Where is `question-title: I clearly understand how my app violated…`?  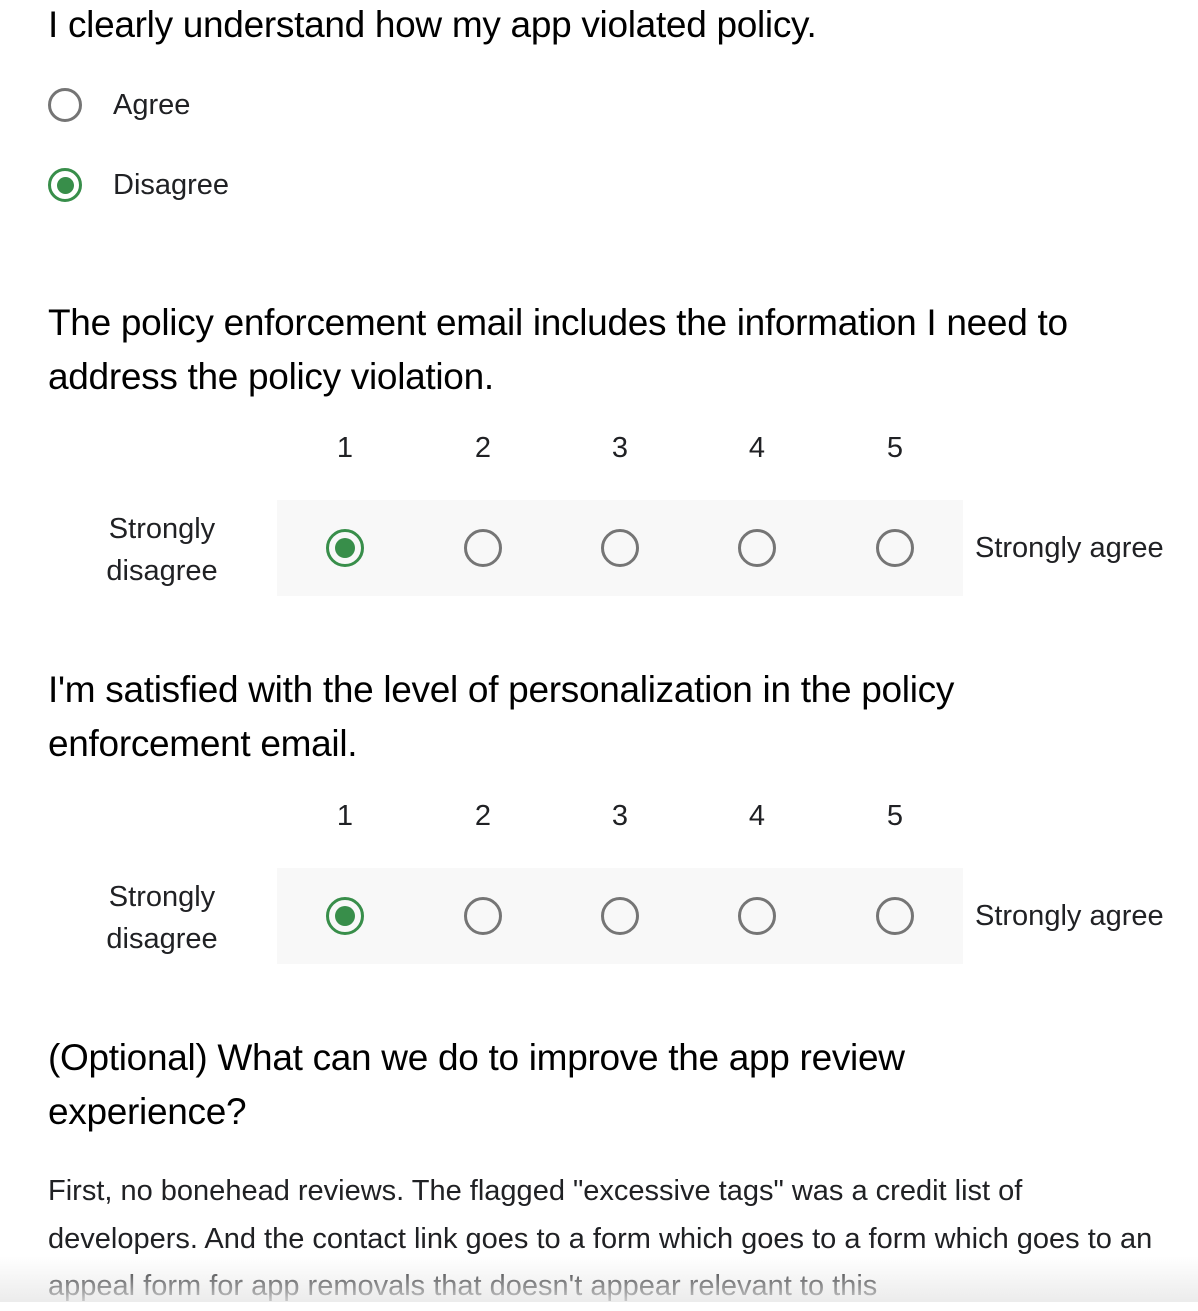
question-title: I clearly understand how my app violated… is located at coordinates (432, 24).